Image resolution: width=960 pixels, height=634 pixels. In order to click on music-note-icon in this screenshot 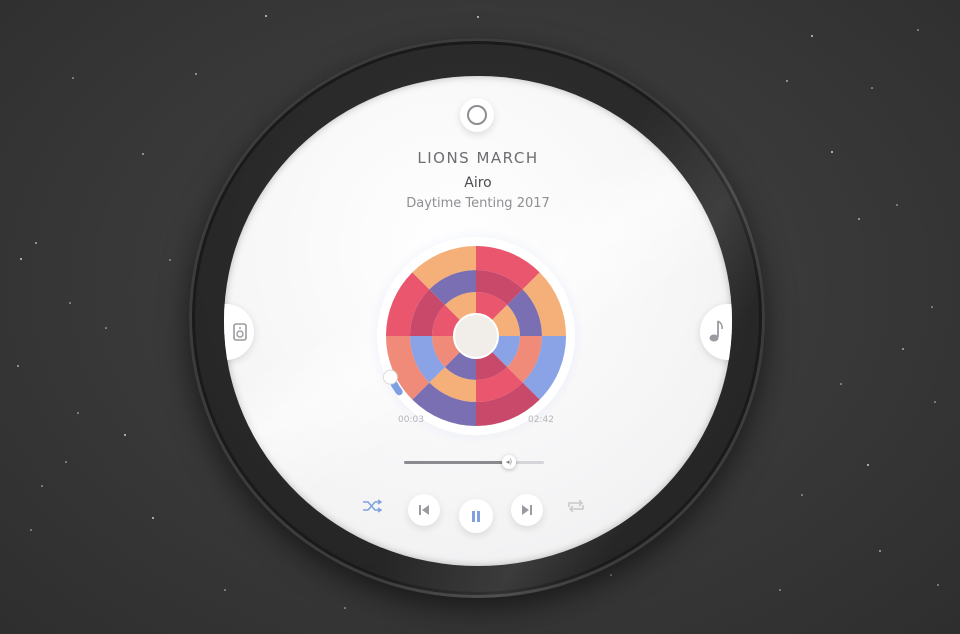, I will do `click(716, 331)`.